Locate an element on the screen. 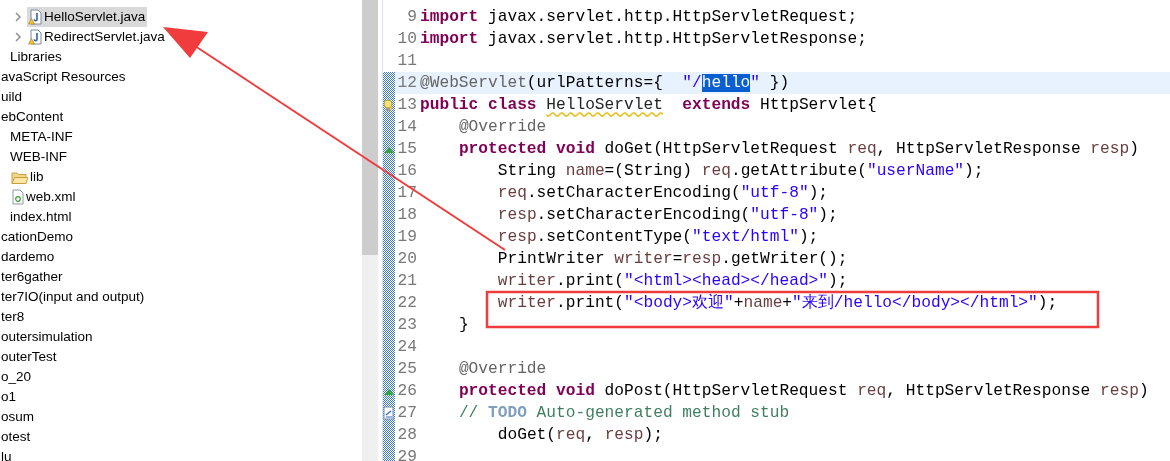 The height and width of the screenshot is (461, 1170). tree-item: avaScript Resources is located at coordinates (64, 77).